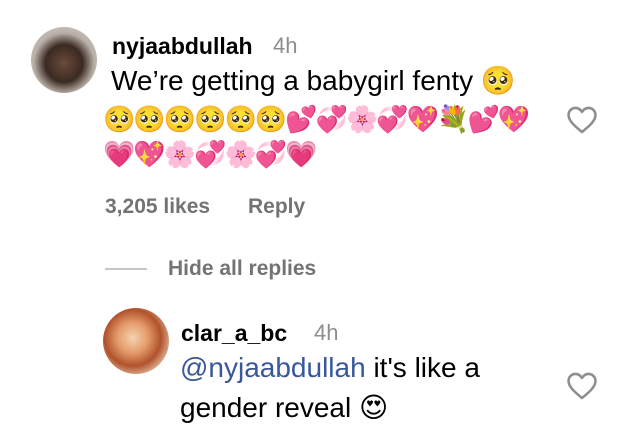 The width and height of the screenshot is (634, 427). I want to click on comment-timestamp: 4h, so click(285, 45).